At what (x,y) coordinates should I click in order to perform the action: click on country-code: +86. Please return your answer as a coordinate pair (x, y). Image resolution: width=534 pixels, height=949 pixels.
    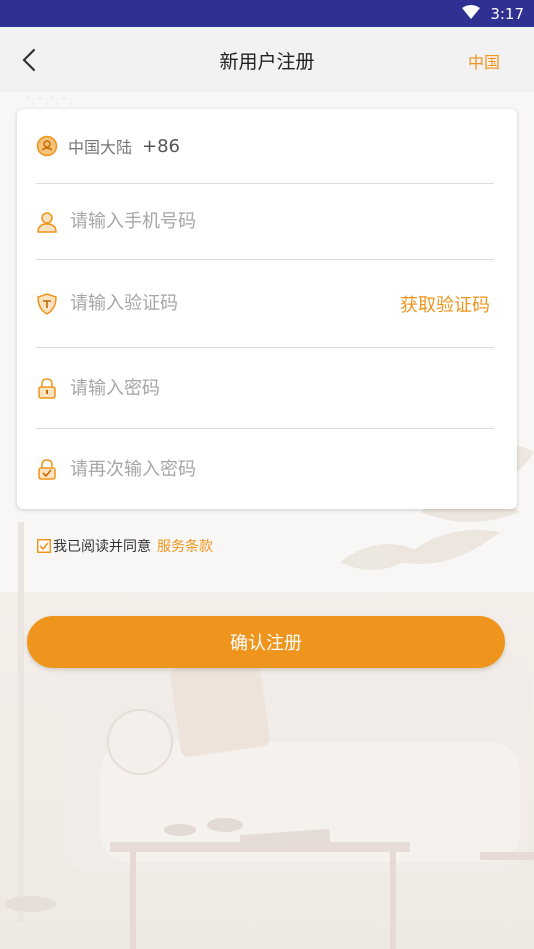
    Looking at the image, I should click on (161, 146).